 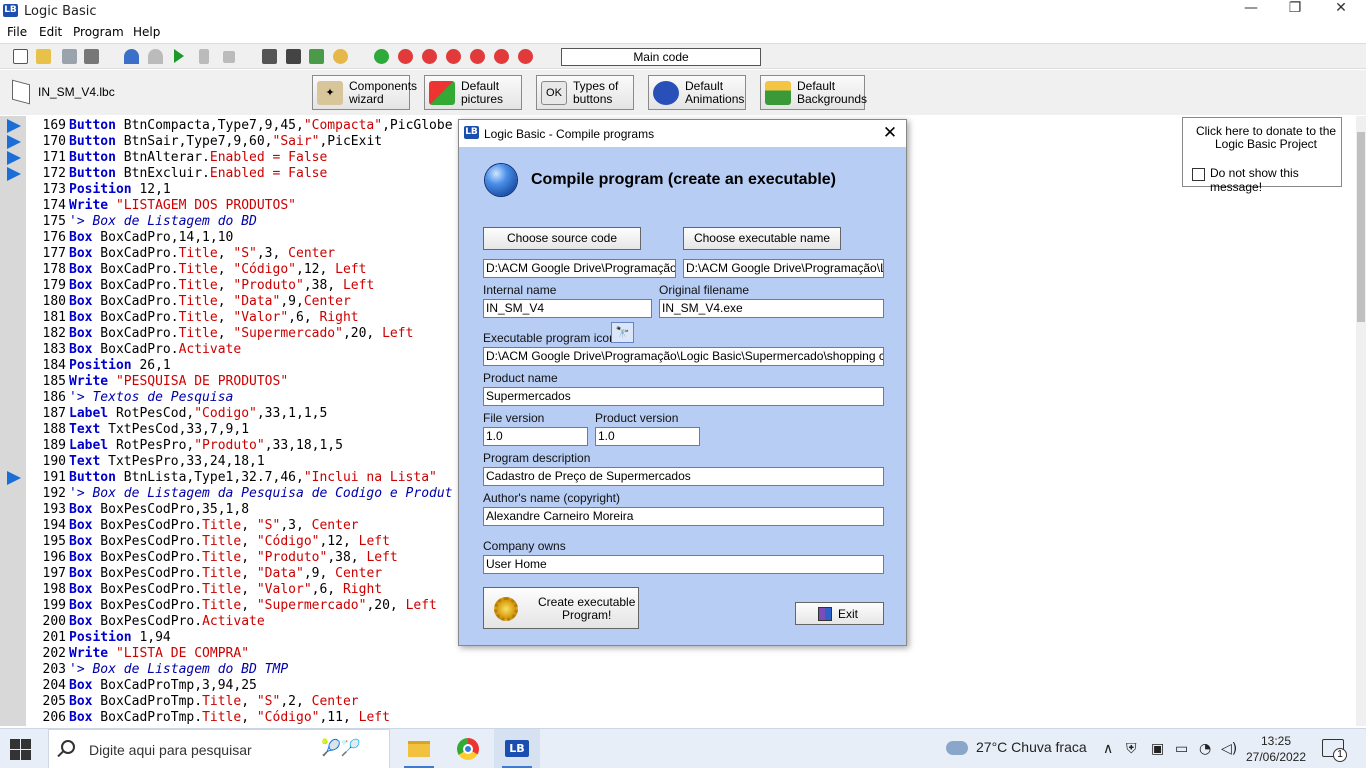 What do you see at coordinates (839, 613) in the screenshot?
I see `exit-button: Exit` at bounding box center [839, 613].